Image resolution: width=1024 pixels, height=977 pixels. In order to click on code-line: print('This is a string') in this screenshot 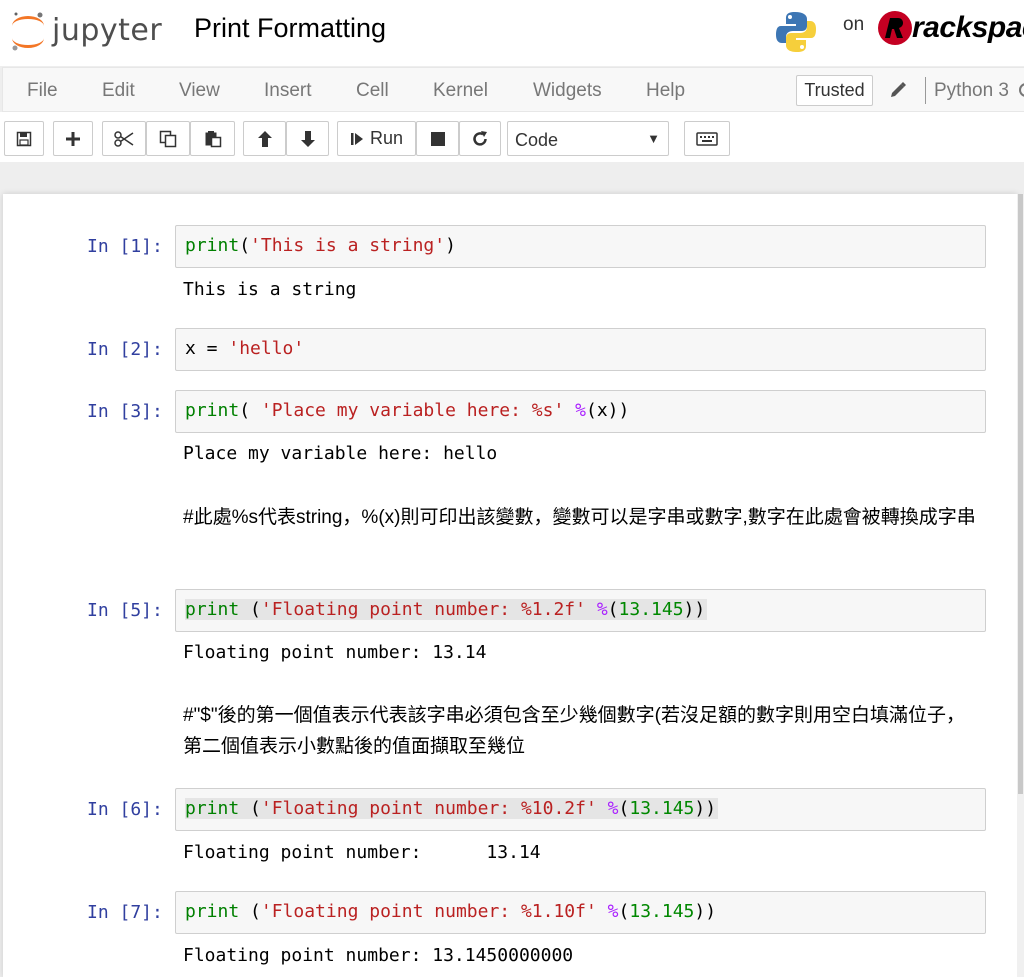, I will do `click(320, 245)`.